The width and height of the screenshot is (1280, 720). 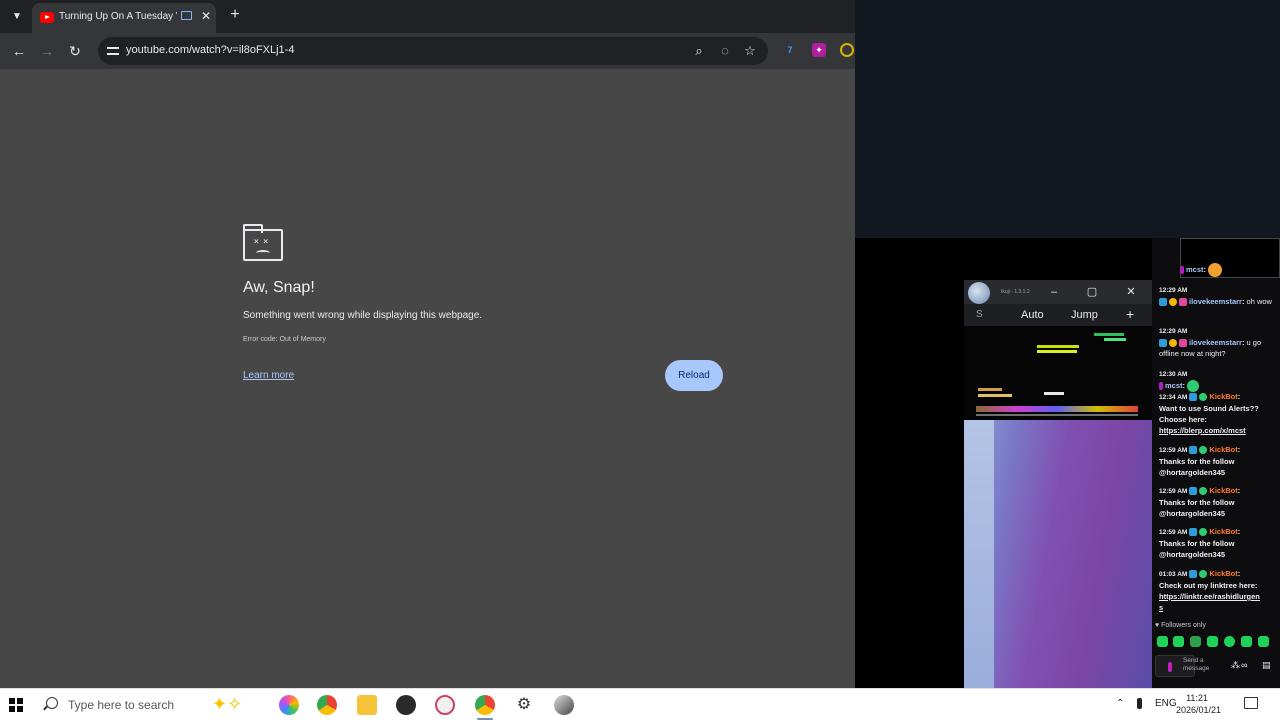 What do you see at coordinates (1092, 292) in the screenshot?
I see `maximize-icon: ▢` at bounding box center [1092, 292].